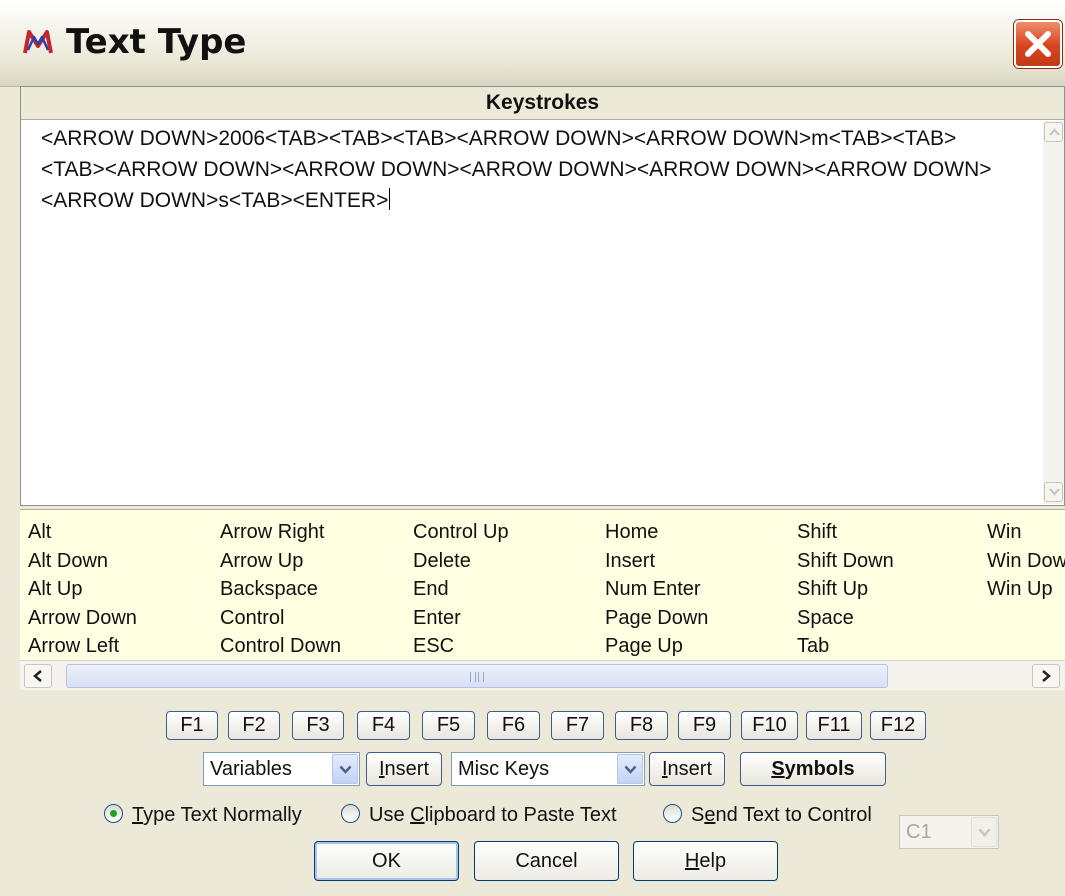 The height and width of the screenshot is (896, 1065). Describe the element at coordinates (386, 861) in the screenshot. I see `ok-button: OK` at that location.